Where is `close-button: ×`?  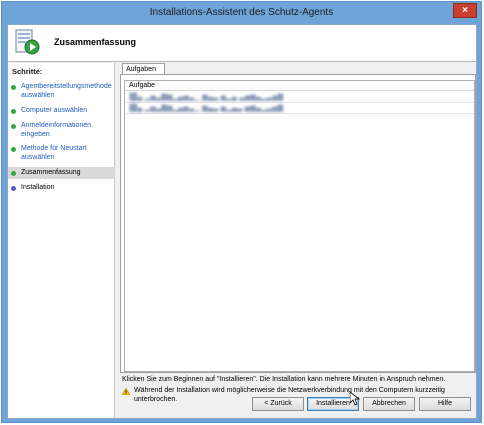 close-button: × is located at coordinates (465, 10).